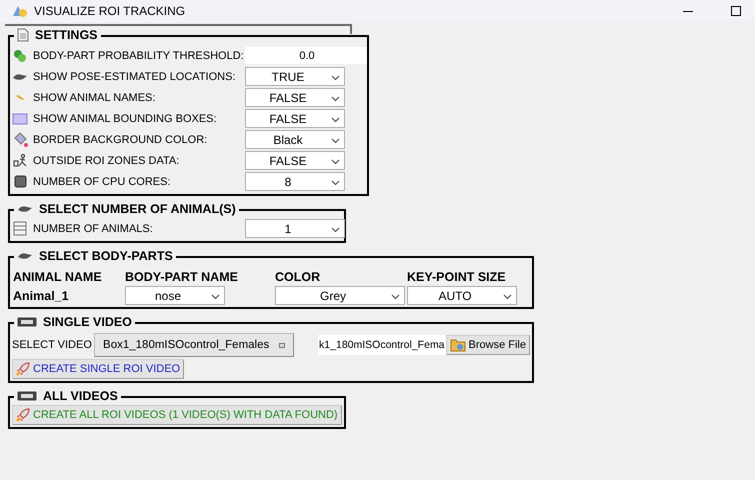 This screenshot has width=755, height=480. Describe the element at coordinates (295, 181) in the screenshot. I see `dropdown: 8` at that location.